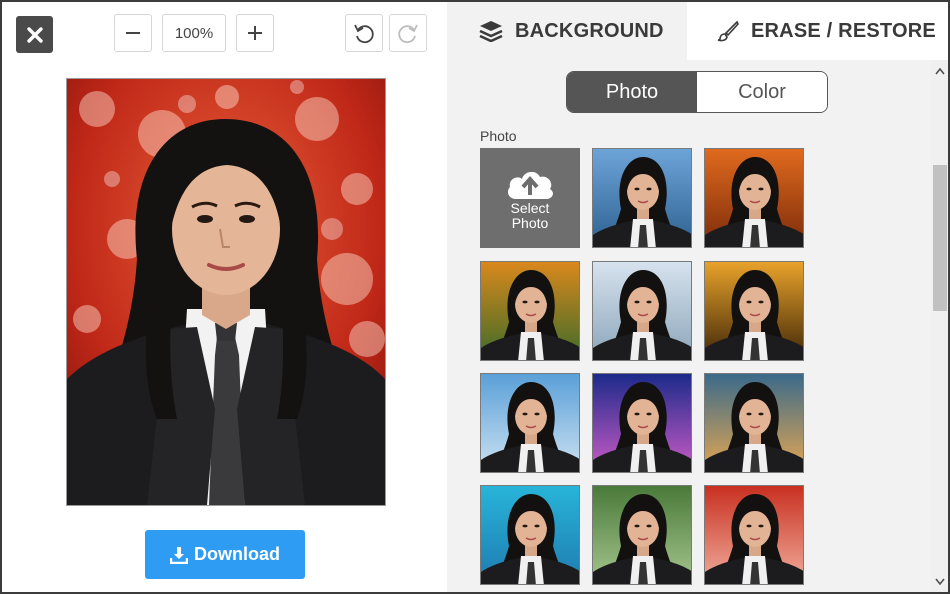 The height and width of the screenshot is (594, 950). I want to click on tab-erase-restore: ERASE / RESTORE, so click(817, 31).